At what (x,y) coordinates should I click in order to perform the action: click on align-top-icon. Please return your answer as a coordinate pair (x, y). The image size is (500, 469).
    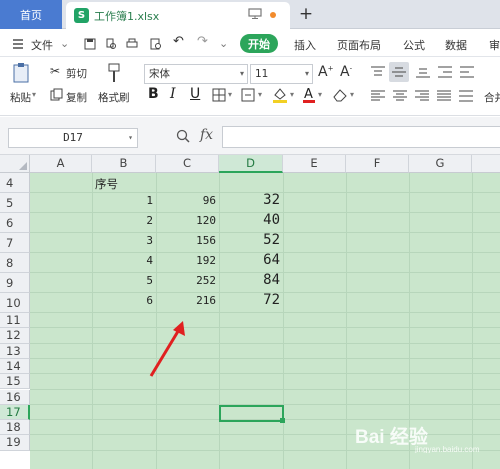
    Looking at the image, I should click on (378, 72).